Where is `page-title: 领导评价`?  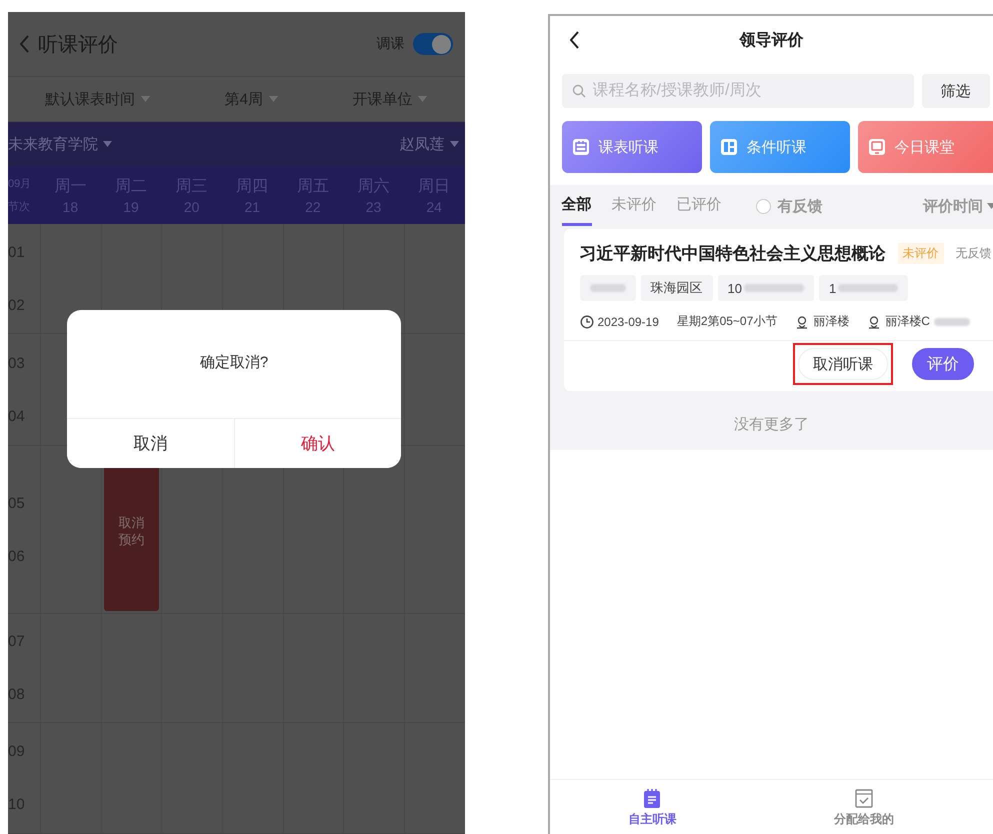
page-title: 领导评价 is located at coordinates (771, 40).